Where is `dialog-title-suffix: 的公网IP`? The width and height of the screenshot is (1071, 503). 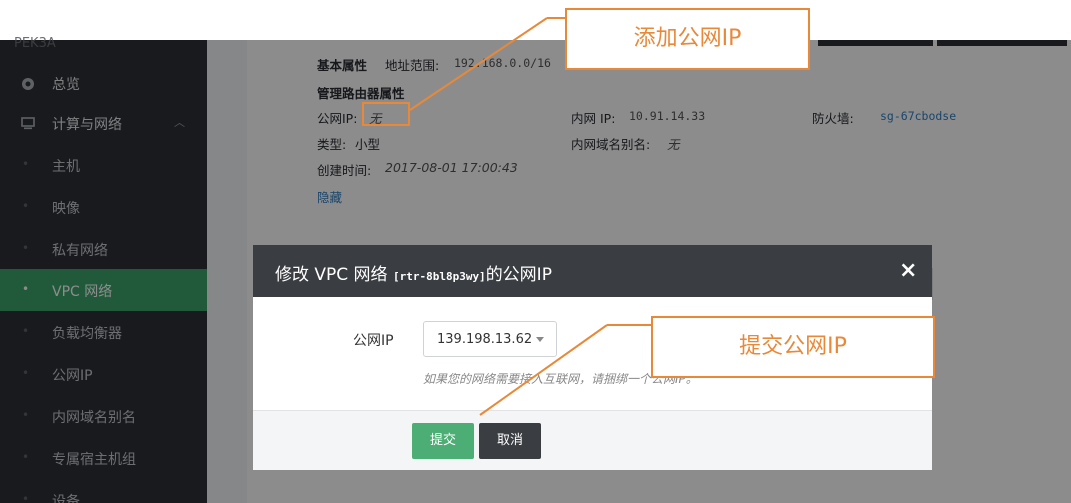
dialog-title-suffix: 的公网IP is located at coordinates (518, 275).